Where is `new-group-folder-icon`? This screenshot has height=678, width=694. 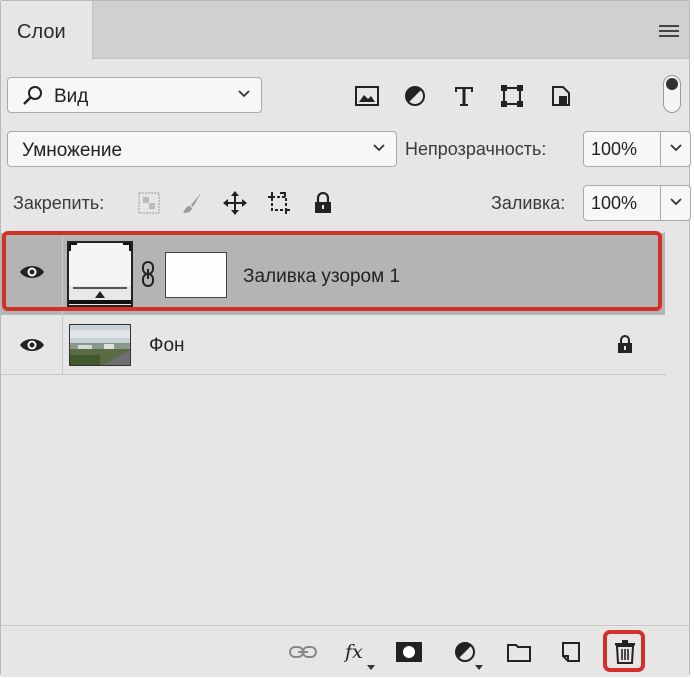 new-group-folder-icon is located at coordinates (519, 652).